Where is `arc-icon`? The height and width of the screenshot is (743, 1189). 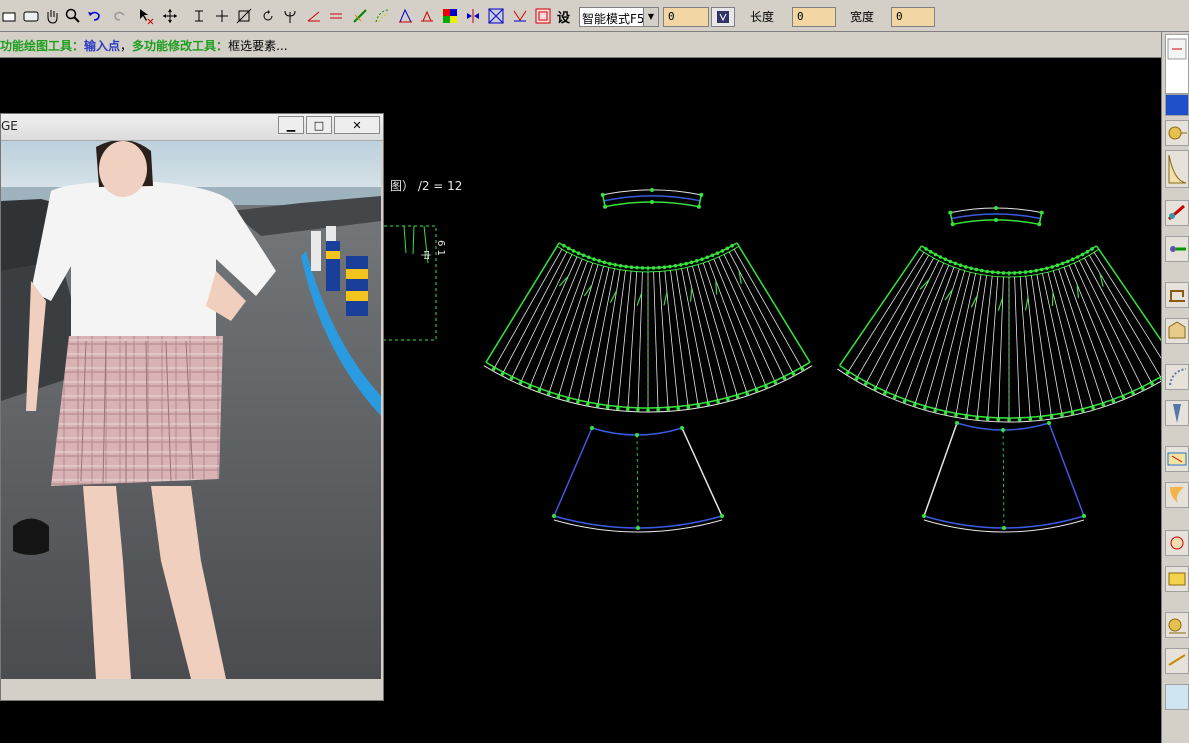 arc-icon is located at coordinates (1177, 377).